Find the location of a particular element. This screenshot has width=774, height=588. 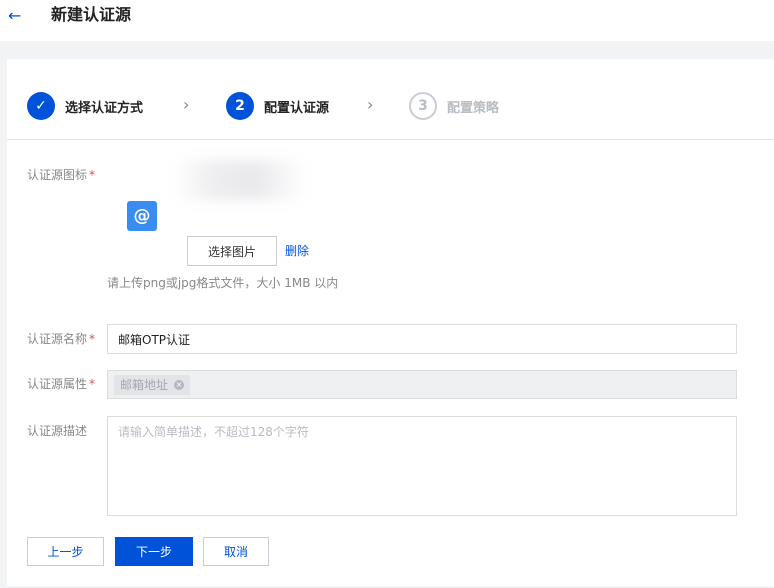

name-field-label: 认证源名称 * is located at coordinates (61, 339).